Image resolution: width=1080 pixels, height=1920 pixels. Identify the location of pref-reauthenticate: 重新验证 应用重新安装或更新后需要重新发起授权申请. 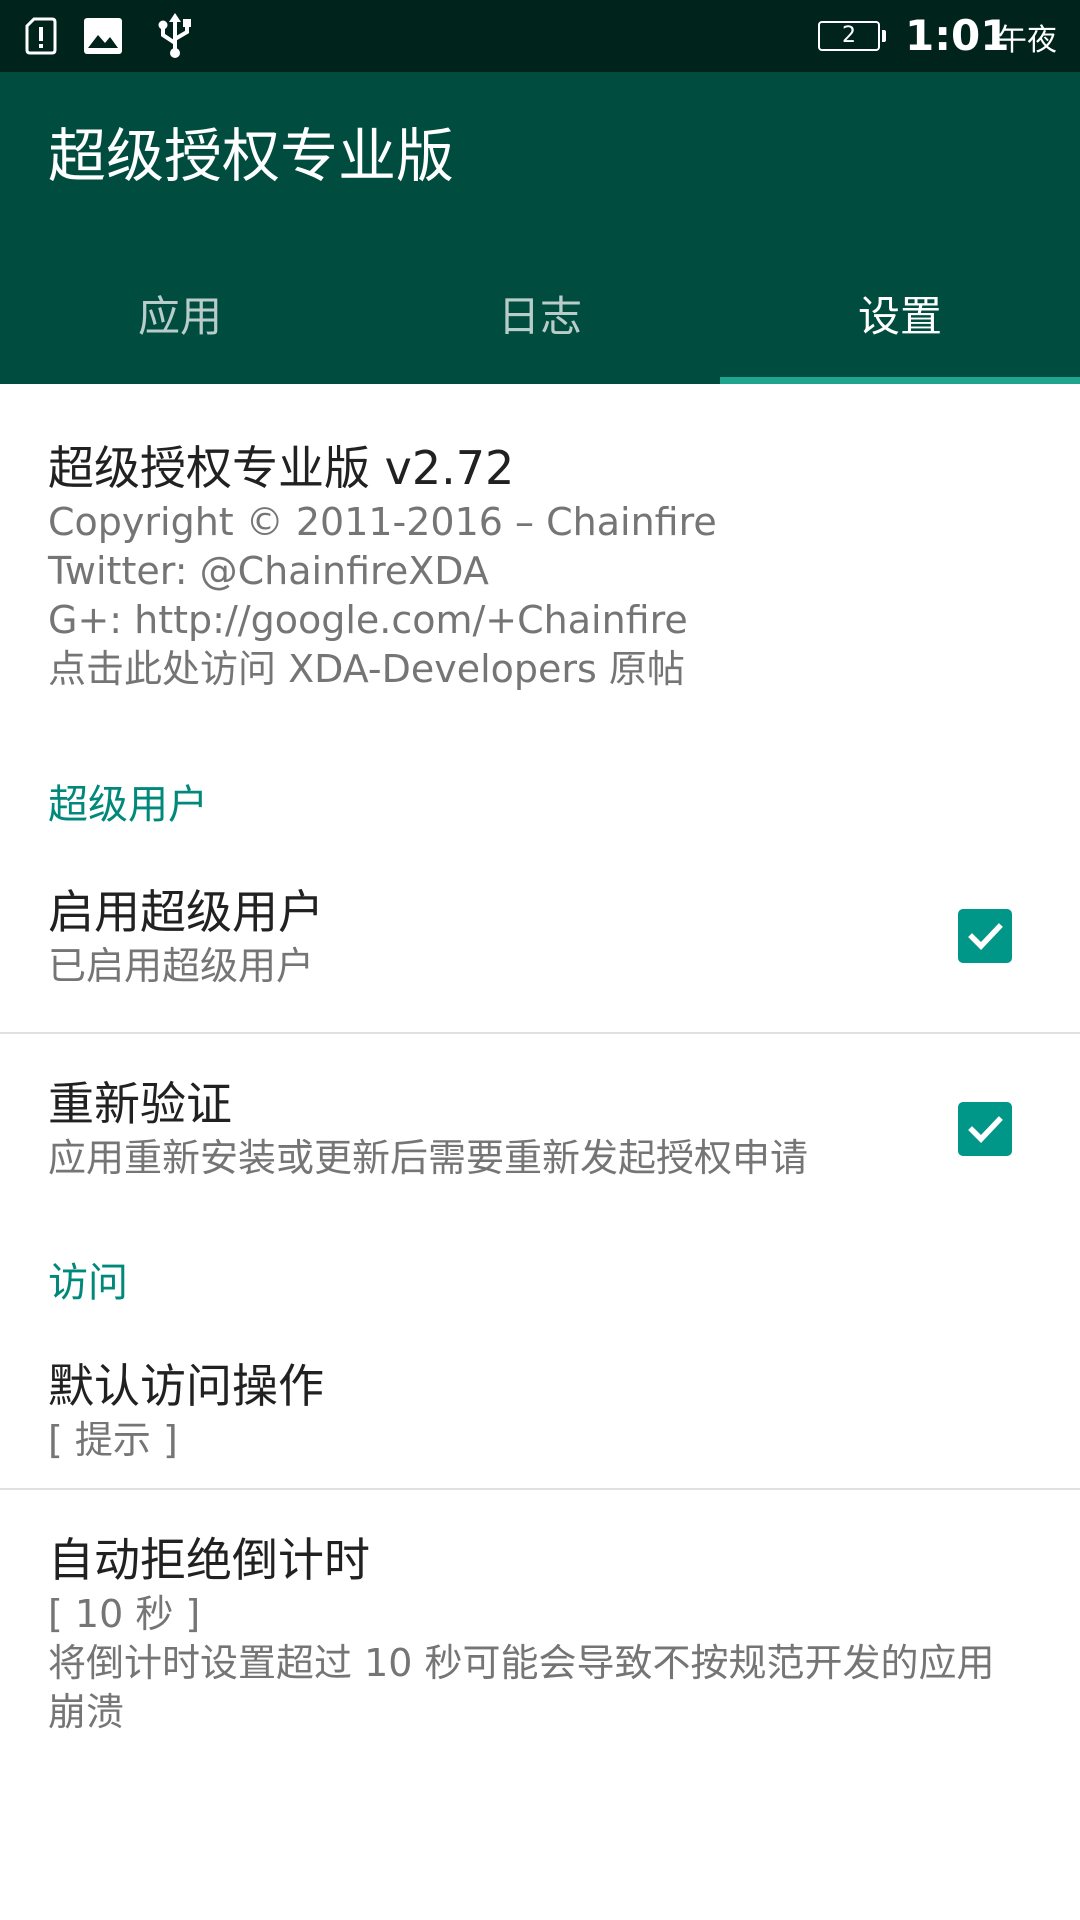
(540, 1137).